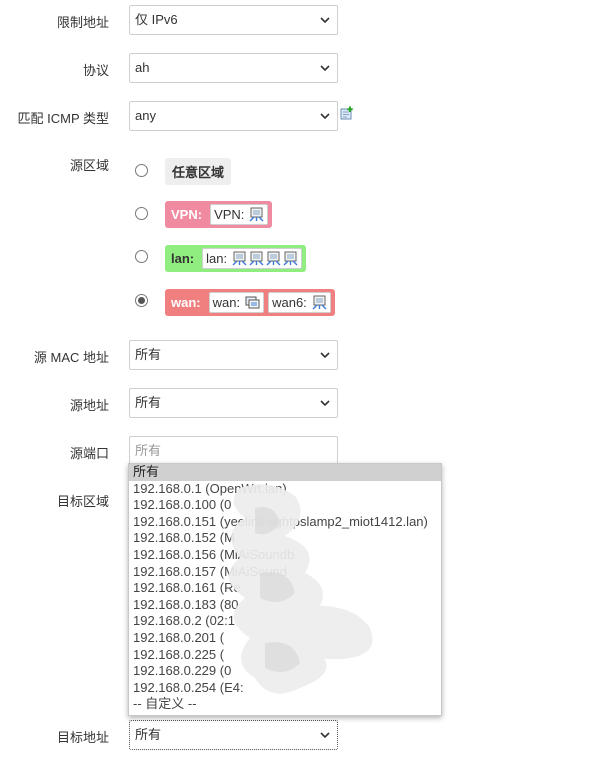  Describe the element at coordinates (285, 505) in the screenshot. I see `dropdown-option: 192.168.0.100 (0` at that location.